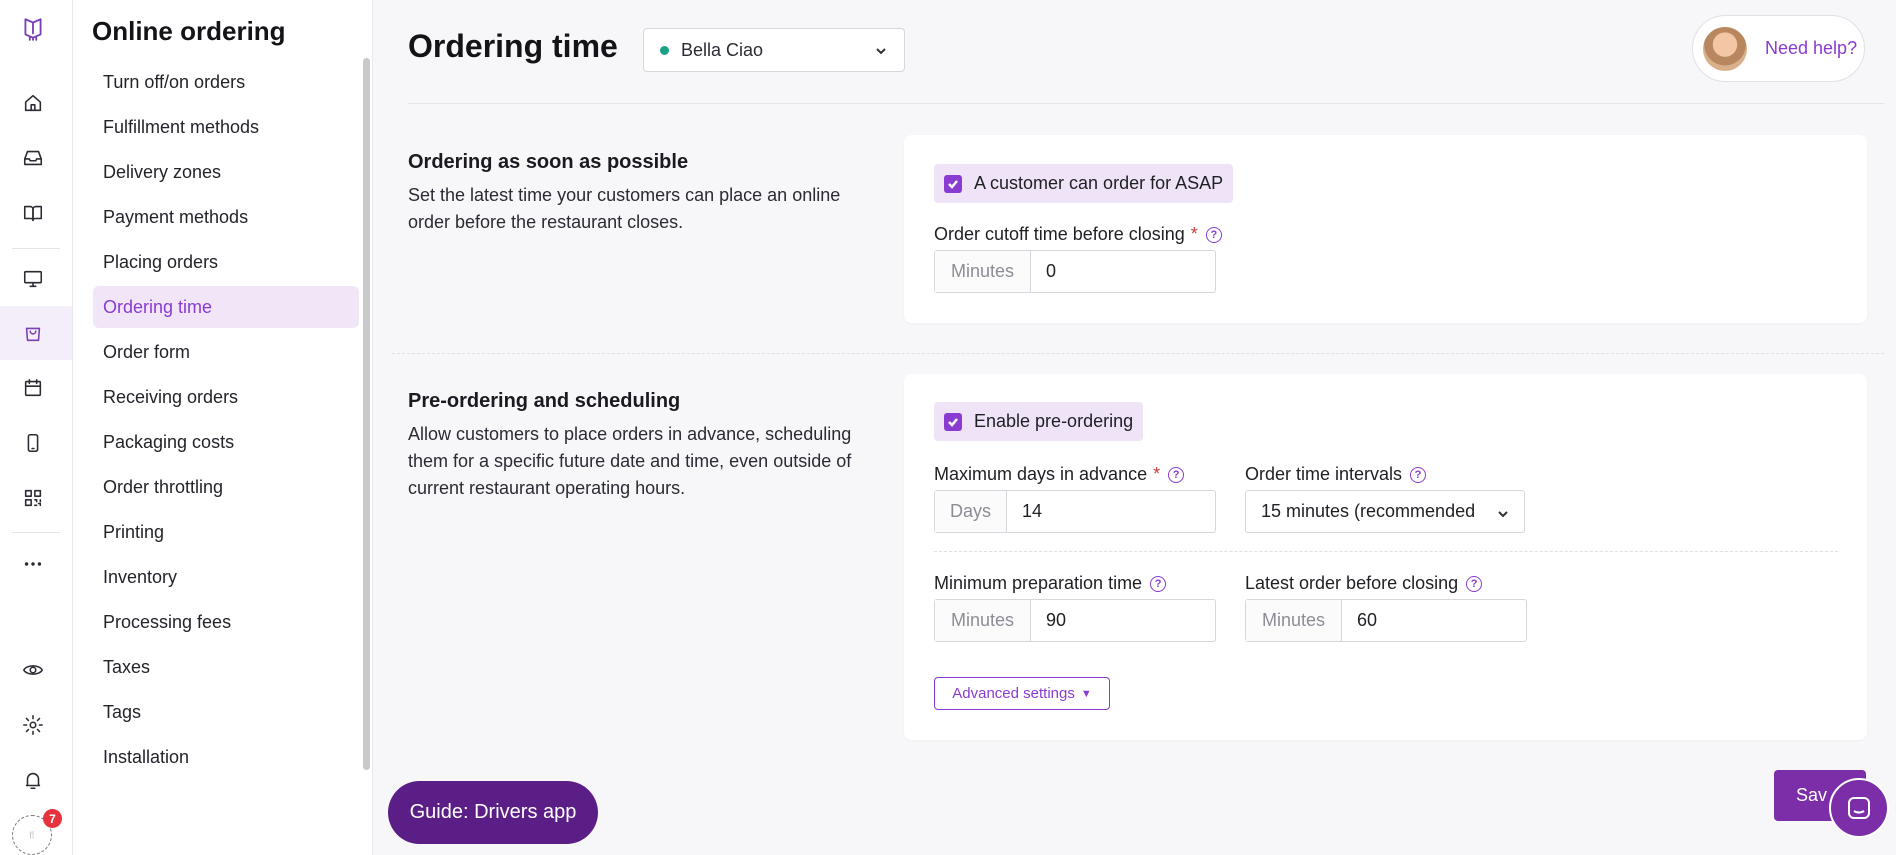 This screenshot has width=1896, height=855. What do you see at coordinates (548, 162) in the screenshot?
I see `asap-section-title: Ordering as soon as possible` at bounding box center [548, 162].